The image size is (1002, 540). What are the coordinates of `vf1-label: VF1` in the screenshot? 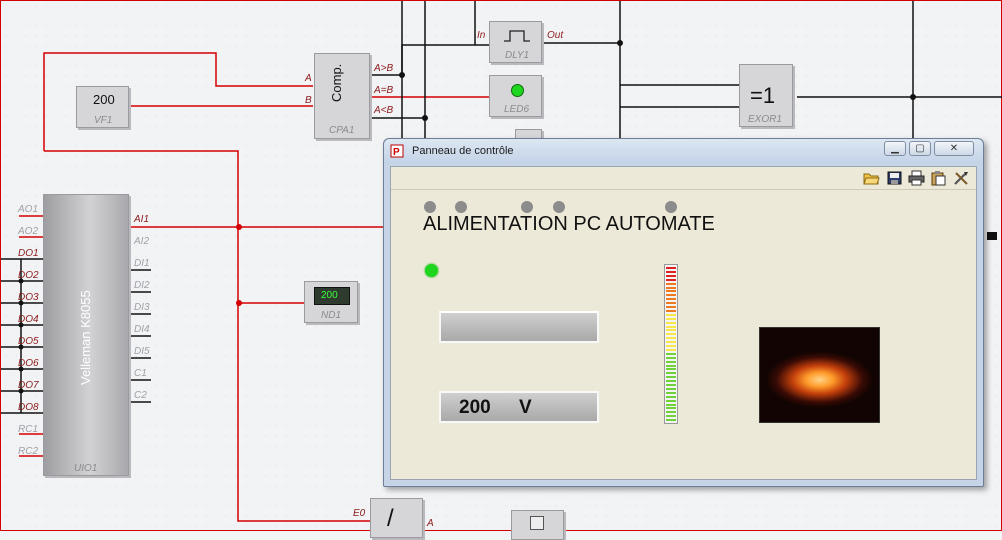 It's located at (103, 120).